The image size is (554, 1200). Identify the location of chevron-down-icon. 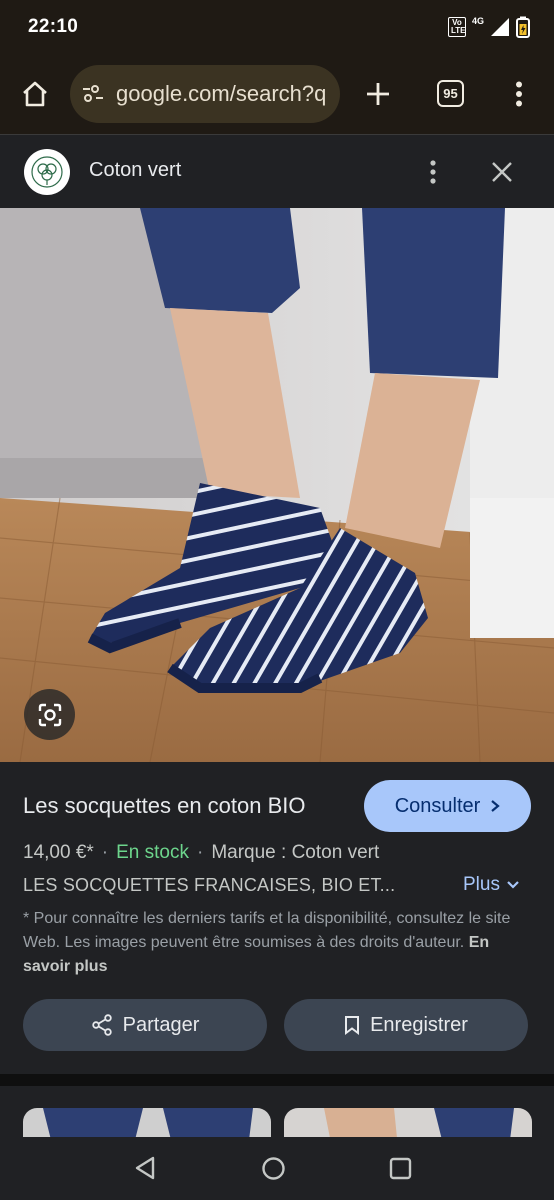
(513, 885).